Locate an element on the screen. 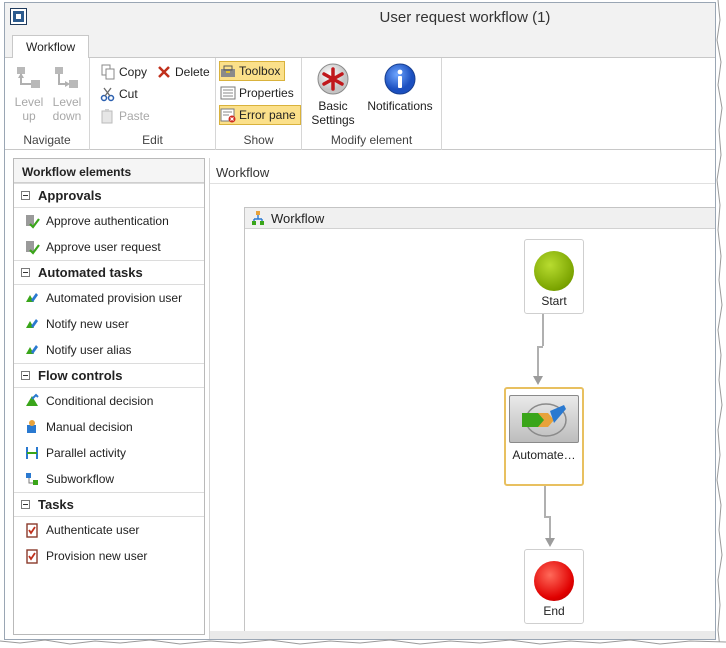 The height and width of the screenshot is (648, 726). cut-button: Cut is located at coordinates (119, 94).